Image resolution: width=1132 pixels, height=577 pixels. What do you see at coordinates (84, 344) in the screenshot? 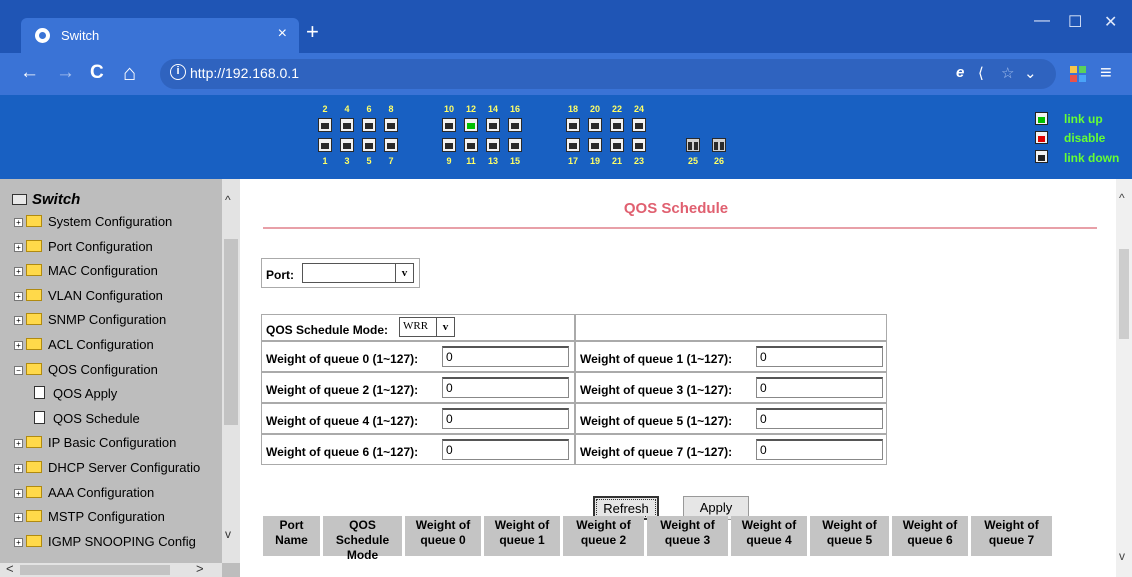
I see `tree-item: + ACL Configuration` at bounding box center [84, 344].